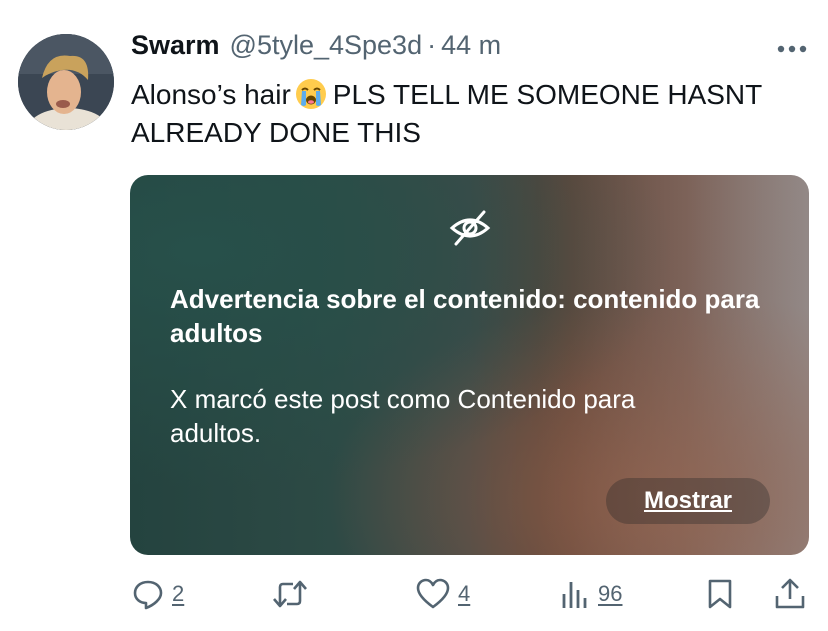  I want to click on like-button: 4, so click(443, 594).